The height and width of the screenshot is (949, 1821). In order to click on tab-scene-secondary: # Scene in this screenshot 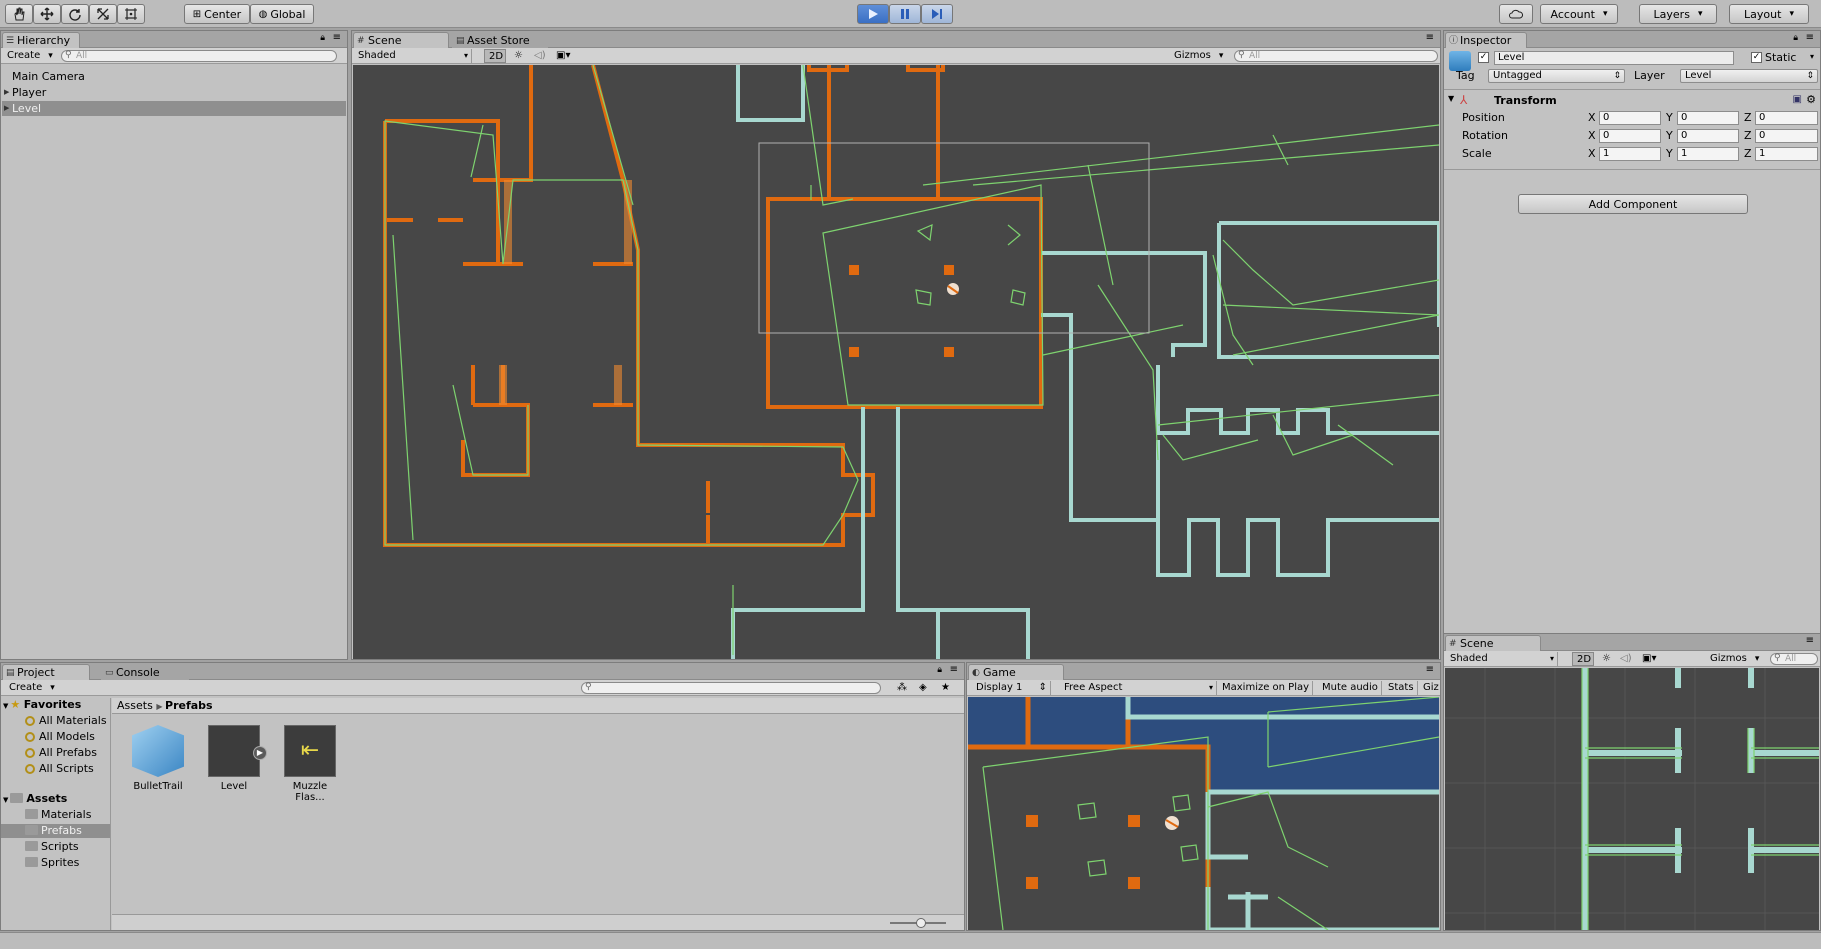, I will do `click(1493, 643)`.